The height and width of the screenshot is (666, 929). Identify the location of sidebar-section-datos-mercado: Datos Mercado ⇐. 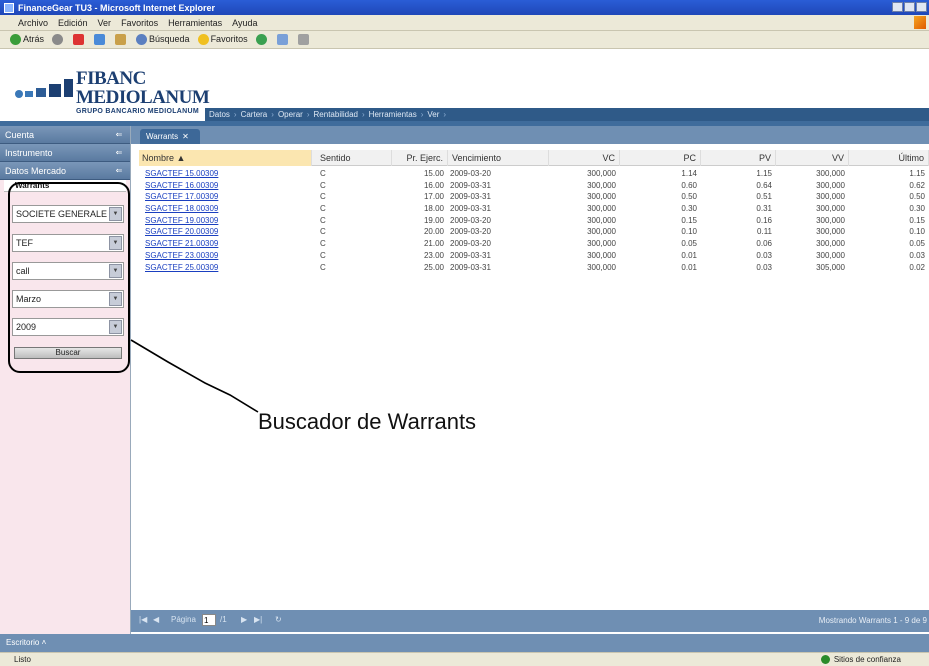
(65, 171).